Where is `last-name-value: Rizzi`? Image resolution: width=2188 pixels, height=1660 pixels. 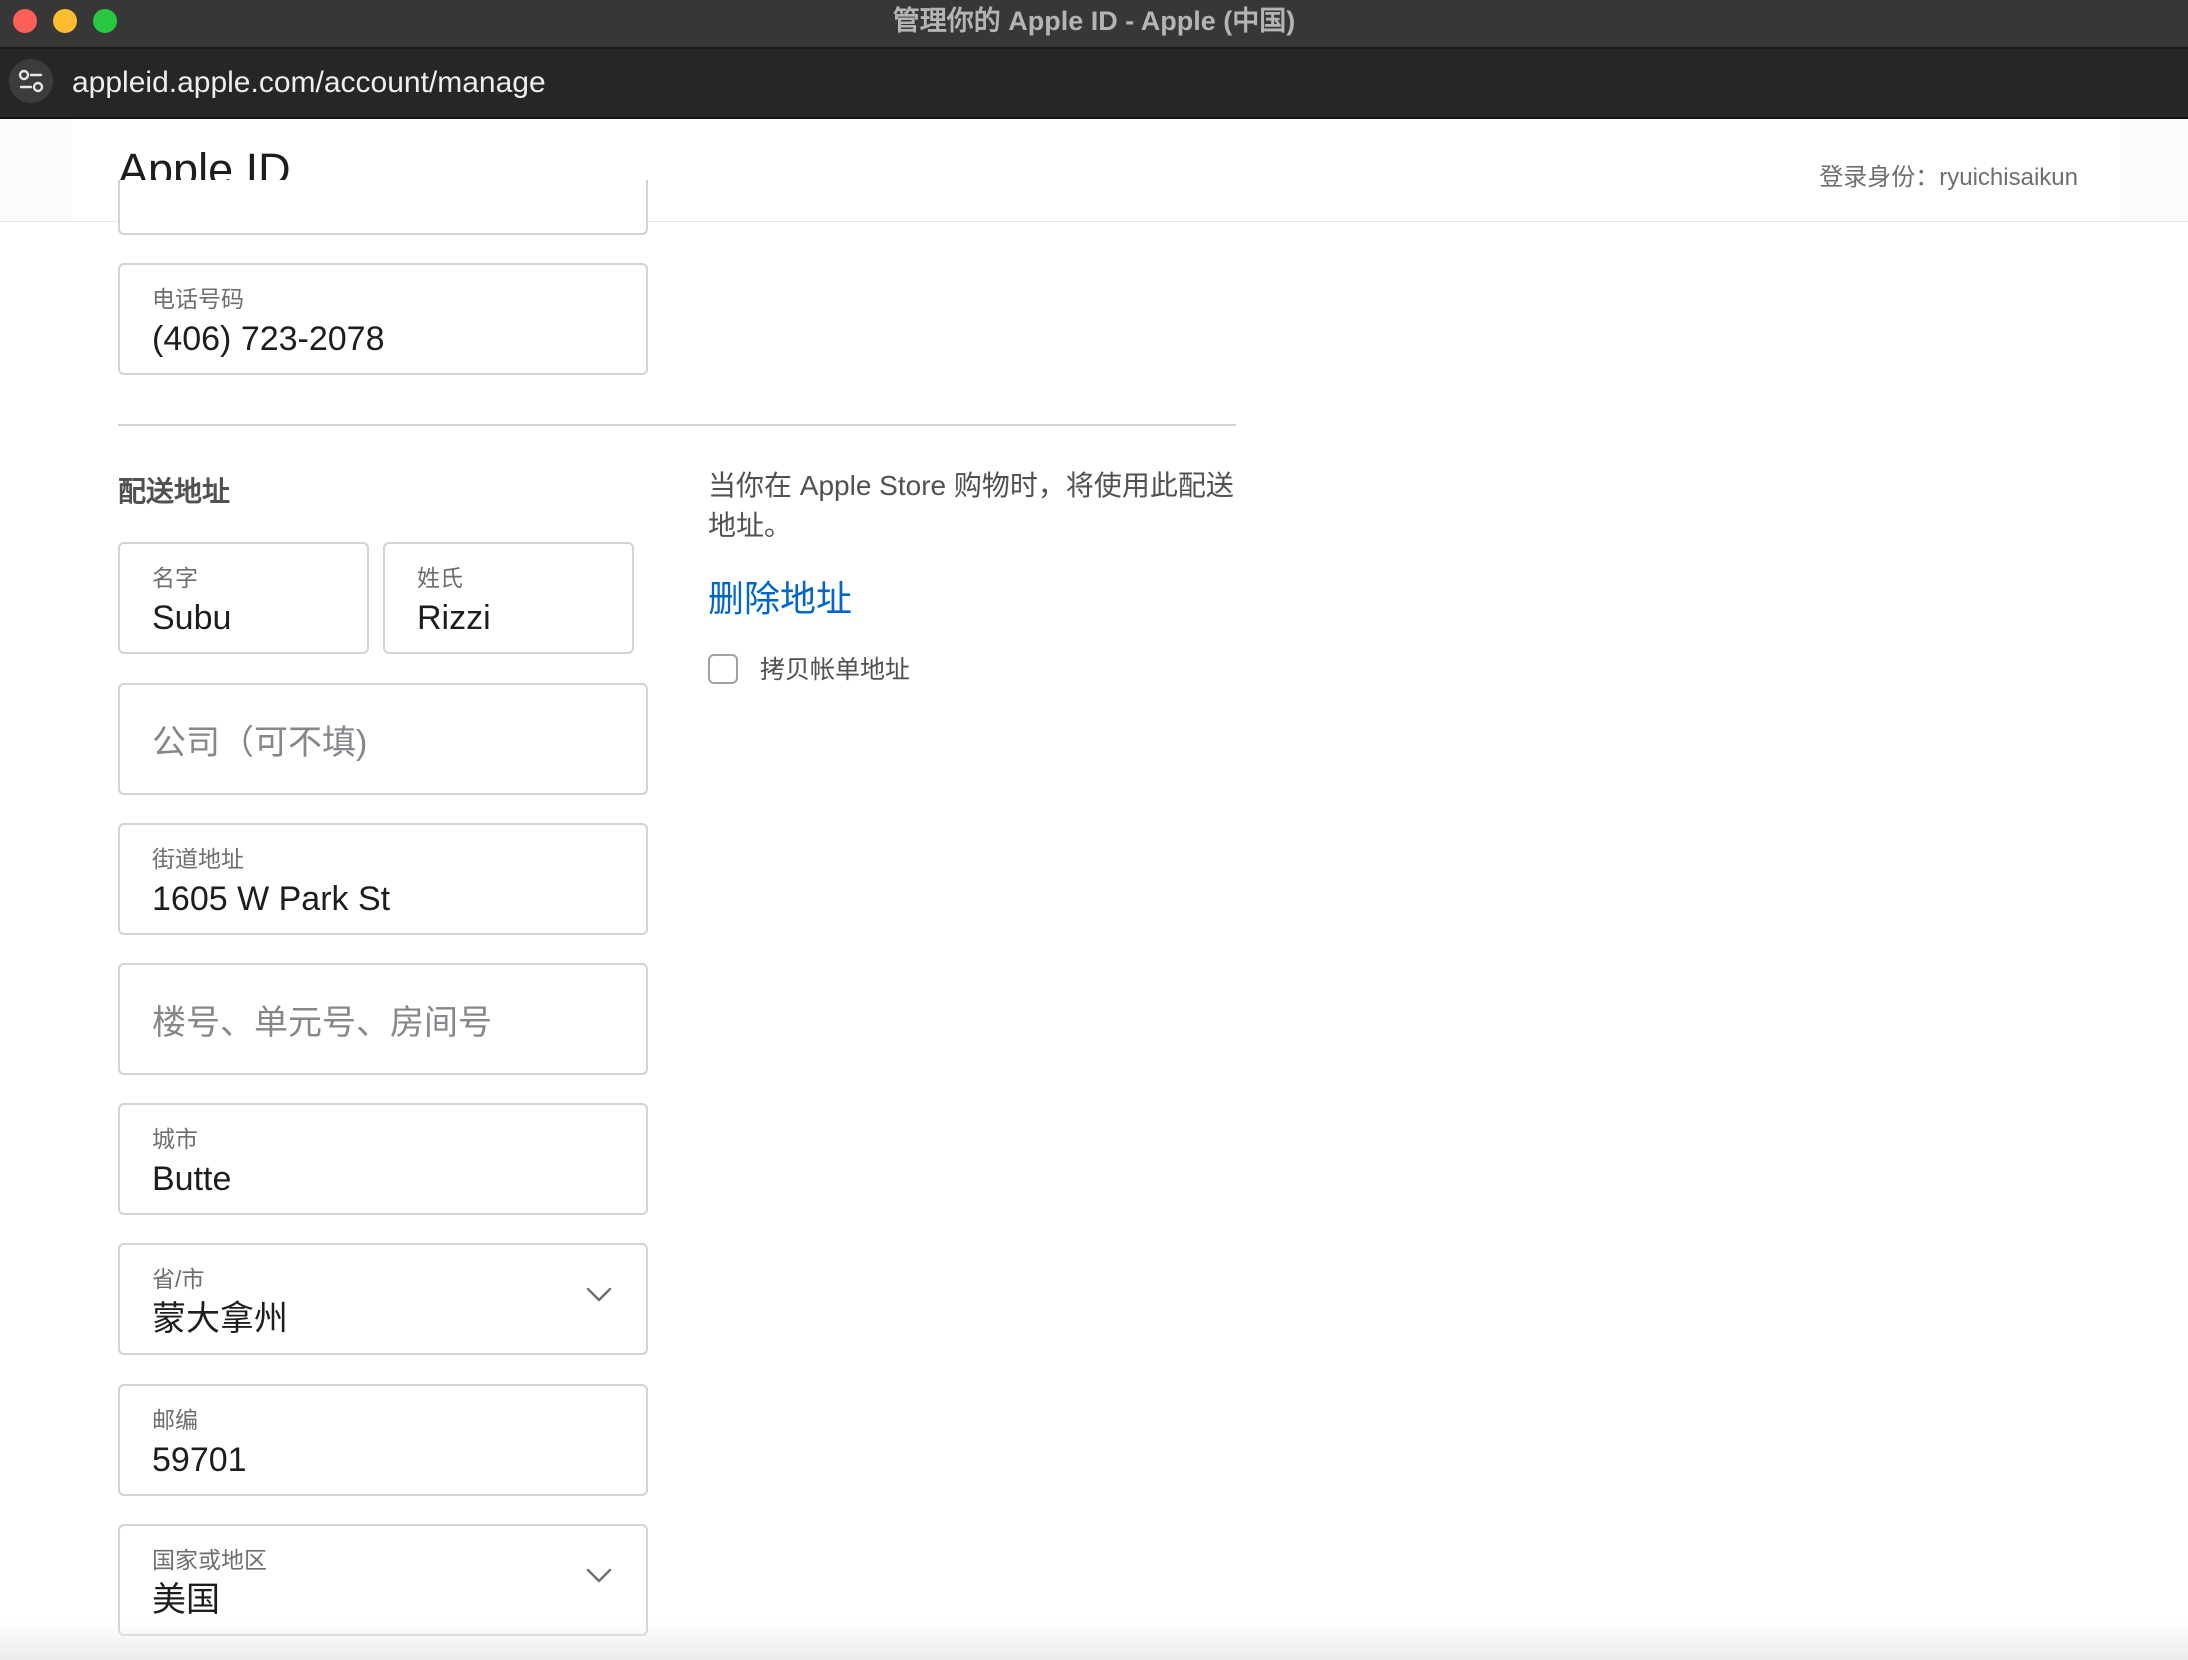 last-name-value: Rizzi is located at coordinates (454, 618).